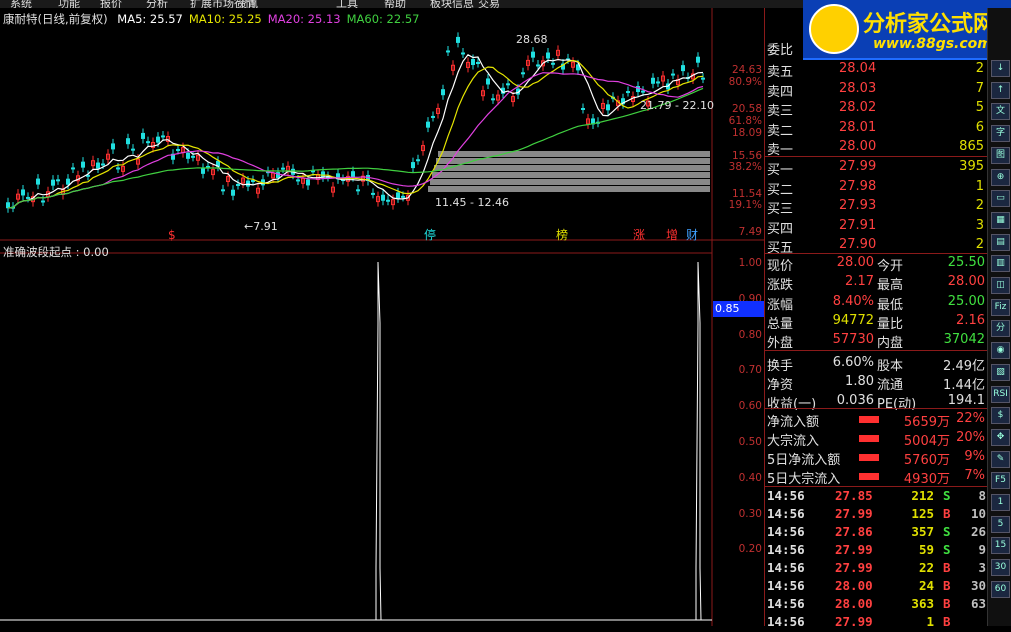 Image resolution: width=1011 pixels, height=632 pixels. Describe the element at coordinates (1000, 546) in the screenshot. I see `toolbar-tool-icon: 15` at that location.